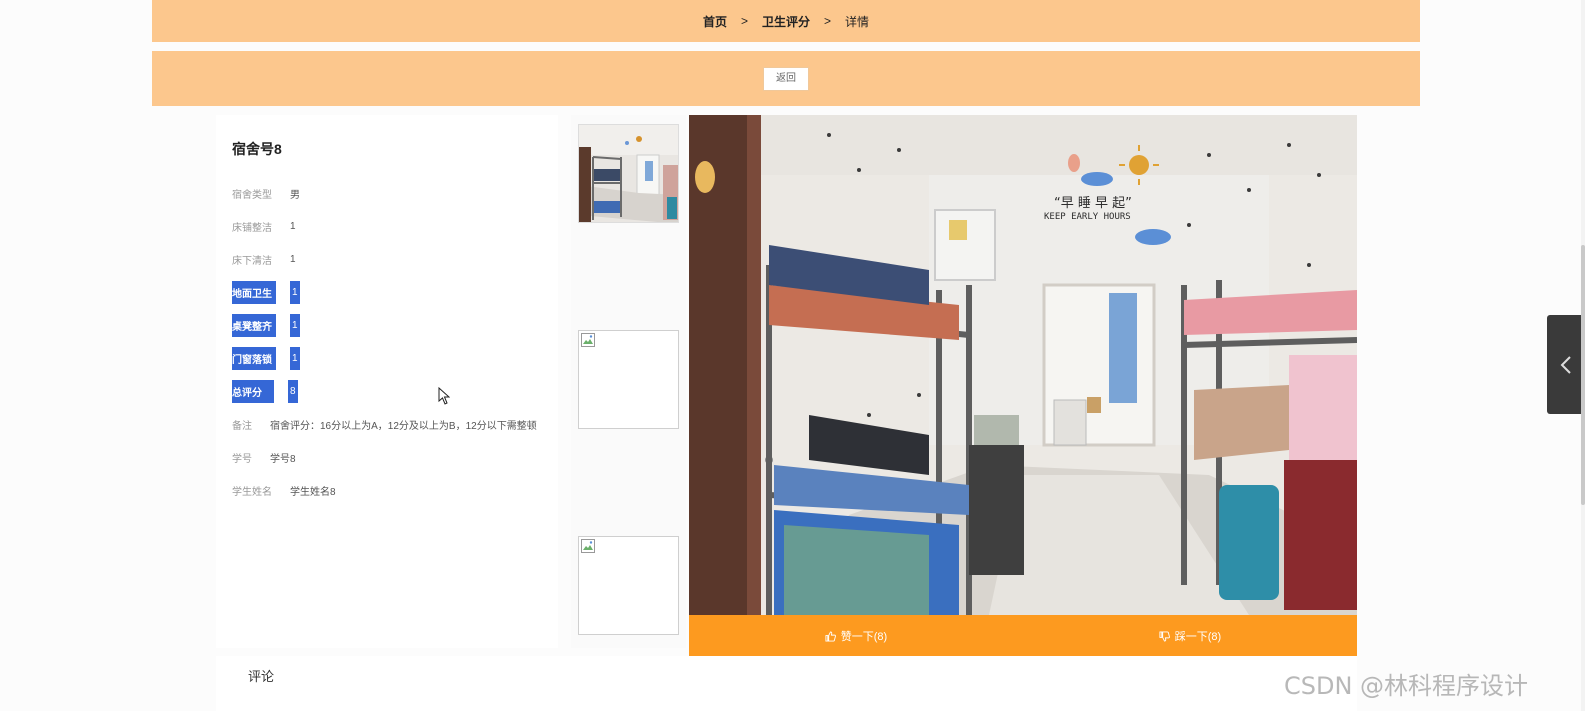  I want to click on field-label: 门窗落锁, so click(254, 358).